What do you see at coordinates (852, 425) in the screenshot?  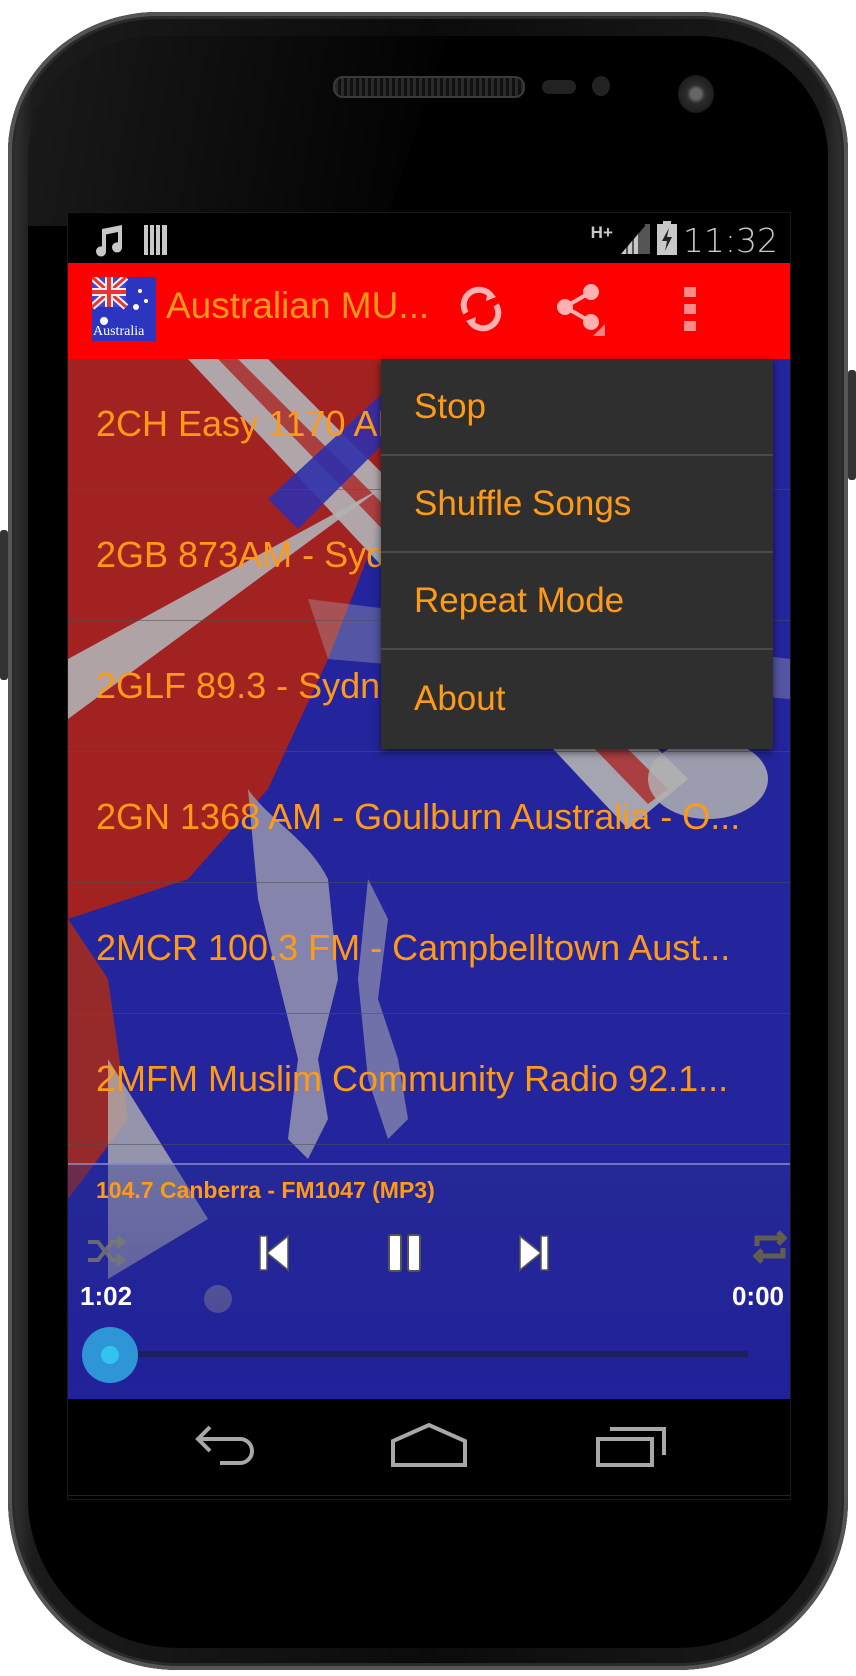 I see `power-button` at bounding box center [852, 425].